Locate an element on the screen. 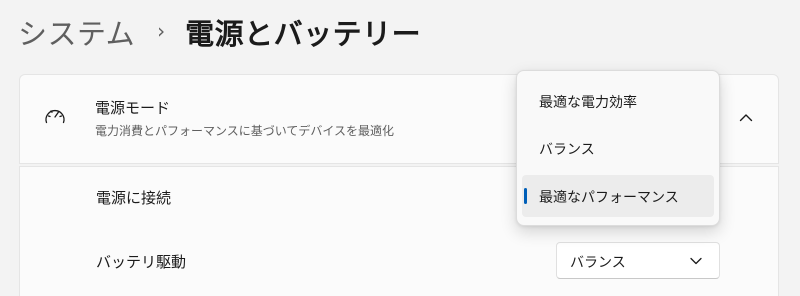  menu-item-best-performance: 最適なパフォーマンス is located at coordinates (618, 196).